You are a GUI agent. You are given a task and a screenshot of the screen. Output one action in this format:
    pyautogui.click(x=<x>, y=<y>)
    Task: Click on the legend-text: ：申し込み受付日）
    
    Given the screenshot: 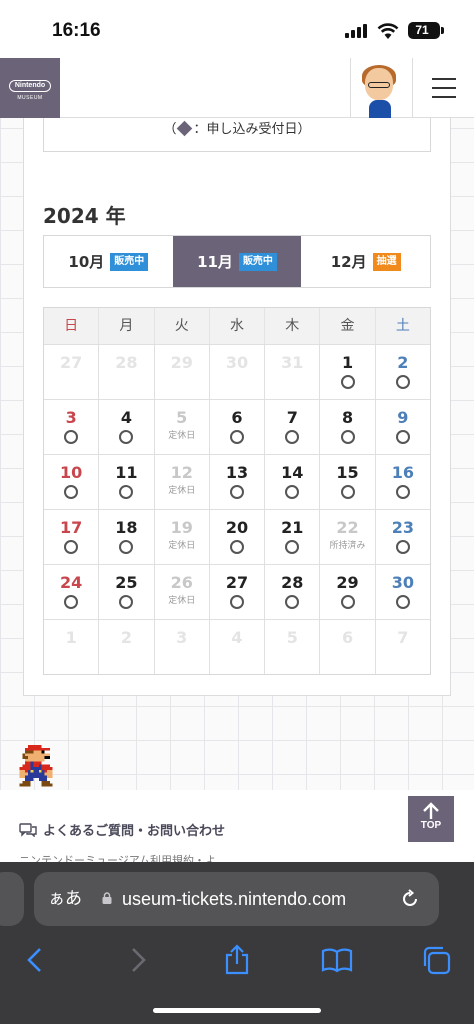 What is the action you would take?
    pyautogui.click(x=252, y=129)
    